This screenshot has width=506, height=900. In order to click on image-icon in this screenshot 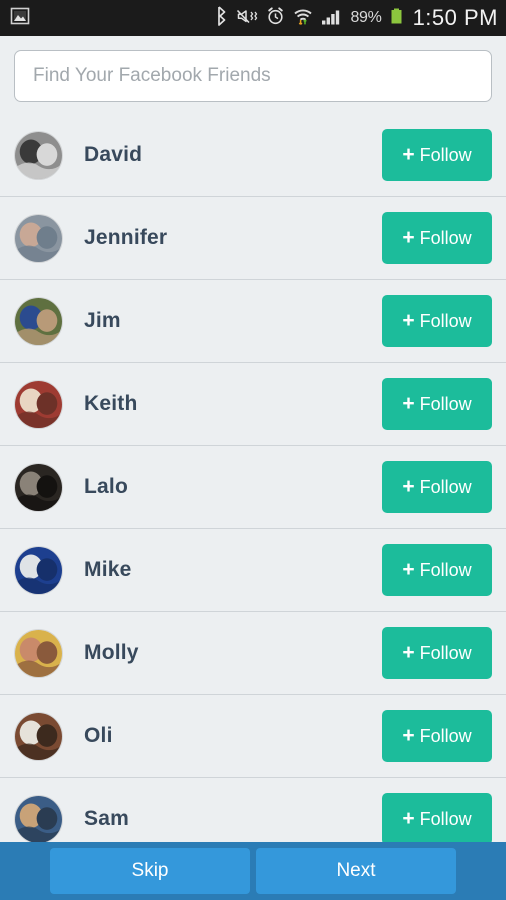, I will do `click(20, 18)`.